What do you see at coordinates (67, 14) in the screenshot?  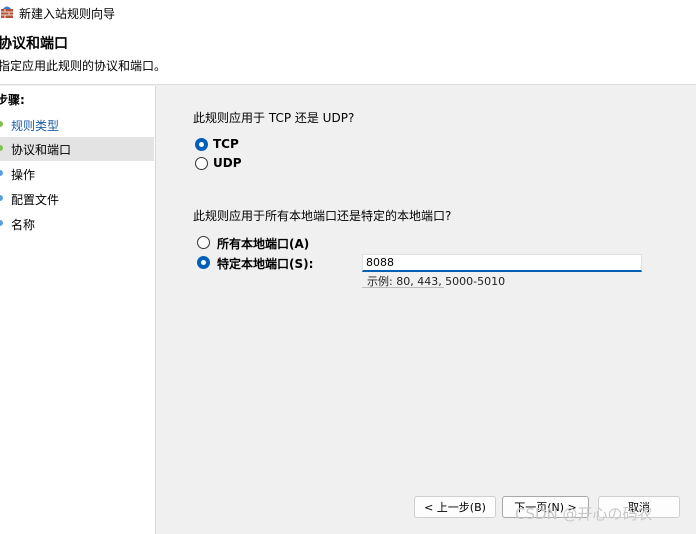 I see `window-title: 新建入站规则向导` at bounding box center [67, 14].